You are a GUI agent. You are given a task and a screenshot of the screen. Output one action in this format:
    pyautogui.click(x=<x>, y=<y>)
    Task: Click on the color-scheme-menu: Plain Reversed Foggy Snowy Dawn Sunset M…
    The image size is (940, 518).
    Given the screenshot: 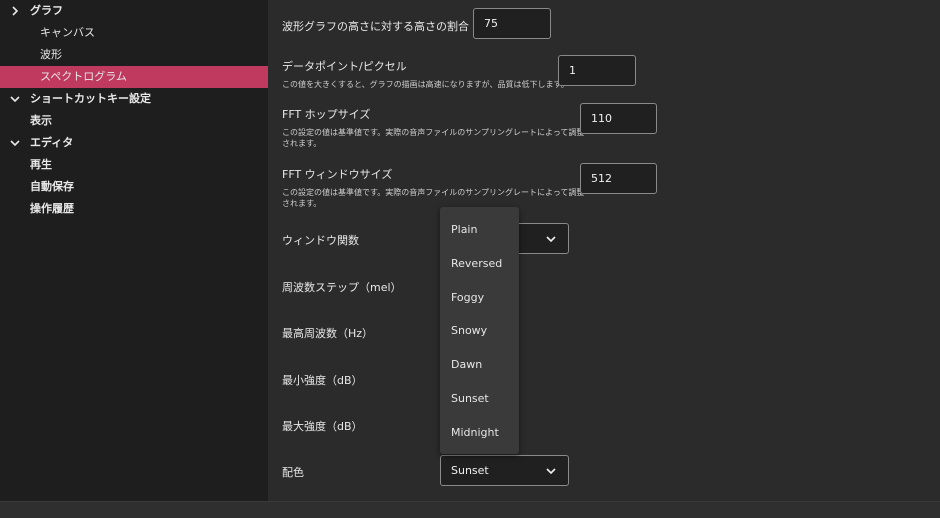 What is the action you would take?
    pyautogui.click(x=479, y=330)
    